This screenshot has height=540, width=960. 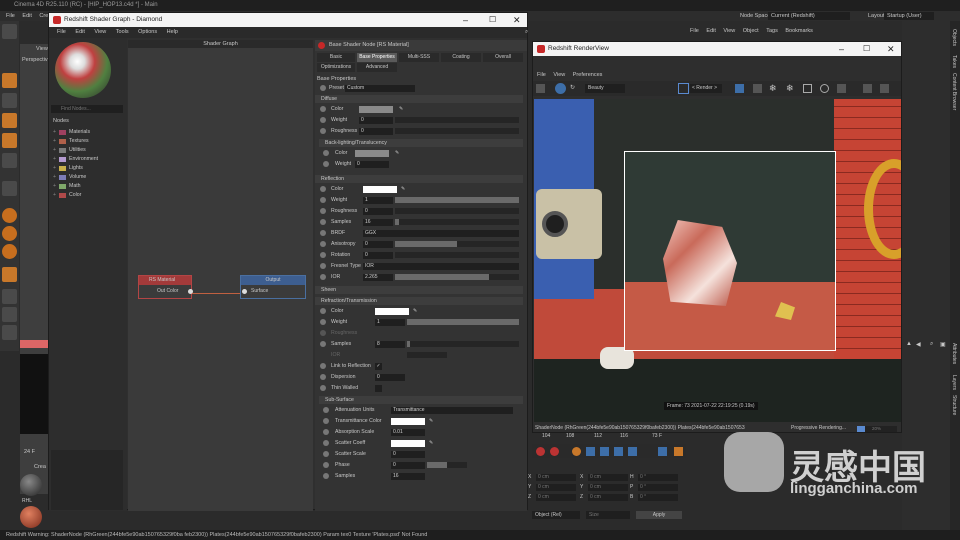 I want to click on refr-weight-field: 1, so click(x=390, y=322).